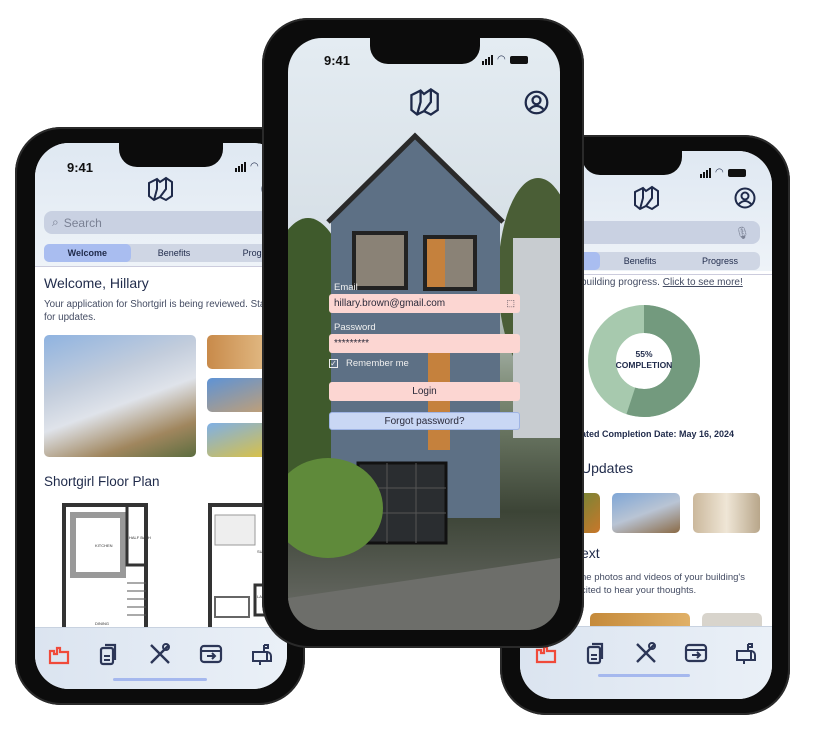  I want to click on search-input: ⌕ Search, so click(165, 222).